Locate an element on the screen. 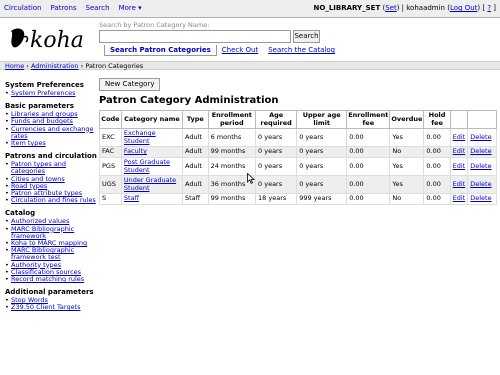 Image resolution: width=500 pixels, height=375 pixels. top-nav: Circulation Patrons Search More ▾ is located at coordinates (73, 8).